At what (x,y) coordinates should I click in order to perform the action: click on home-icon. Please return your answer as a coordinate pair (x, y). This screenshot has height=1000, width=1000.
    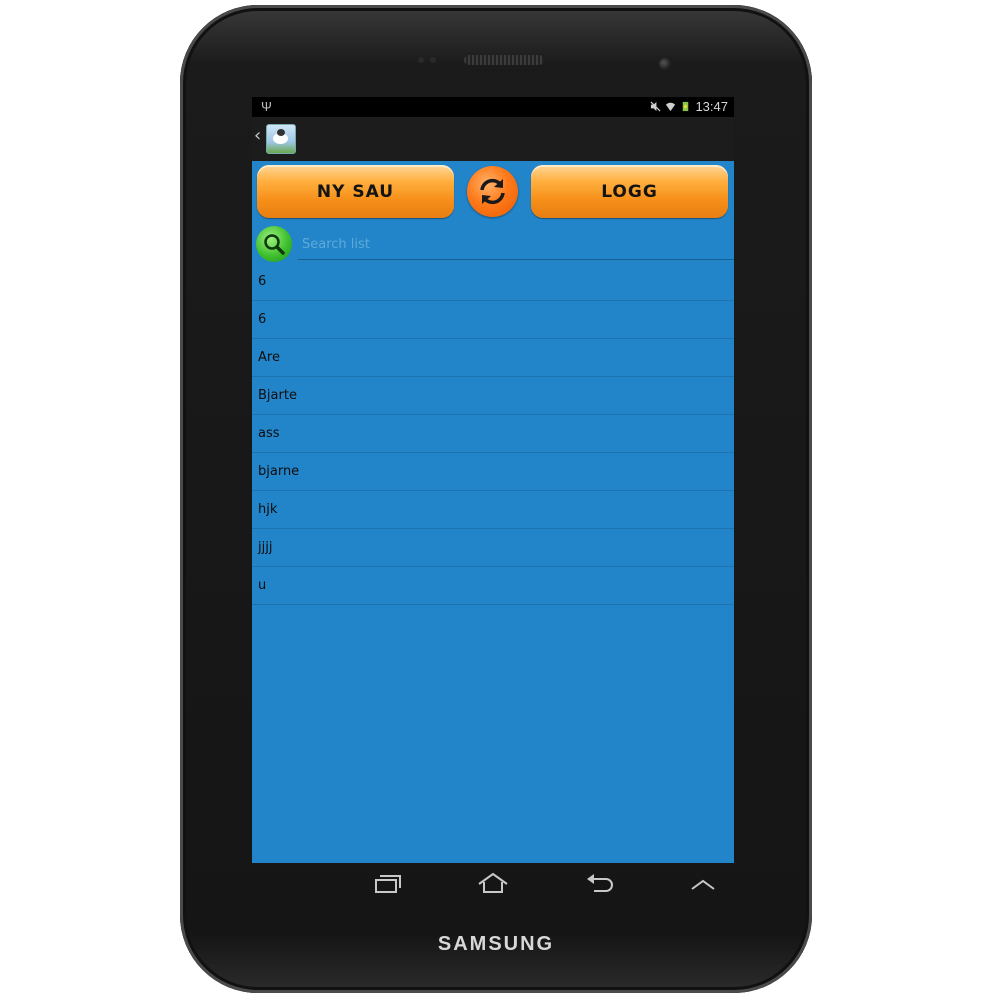
    Looking at the image, I should click on (493, 884).